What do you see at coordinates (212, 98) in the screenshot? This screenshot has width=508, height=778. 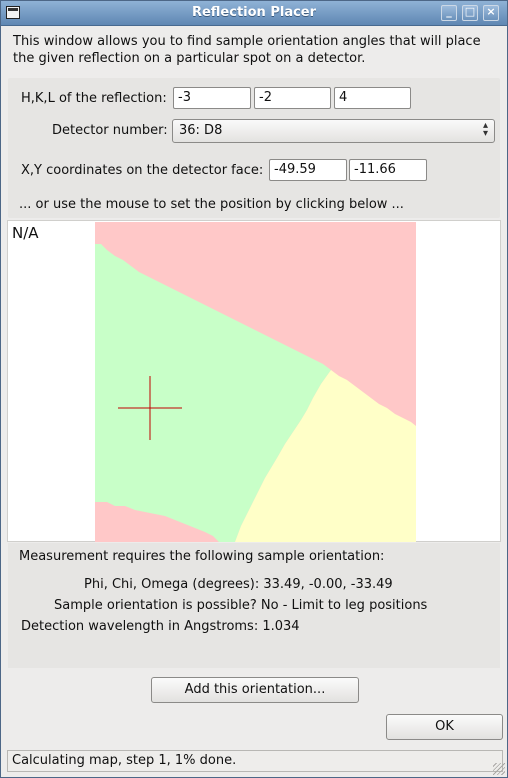 I see `h-input: -3` at bounding box center [212, 98].